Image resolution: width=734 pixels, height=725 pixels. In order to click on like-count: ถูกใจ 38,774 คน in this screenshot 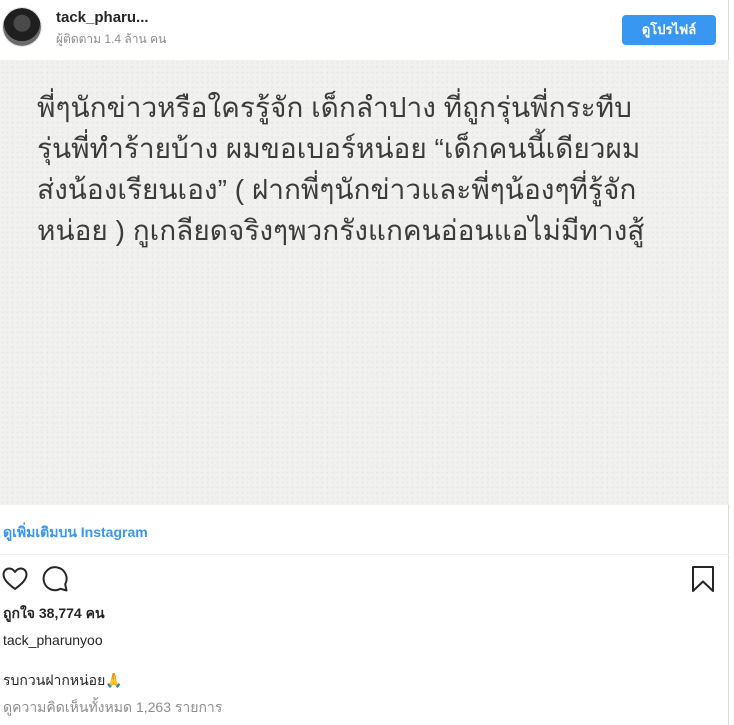, I will do `click(54, 614)`.